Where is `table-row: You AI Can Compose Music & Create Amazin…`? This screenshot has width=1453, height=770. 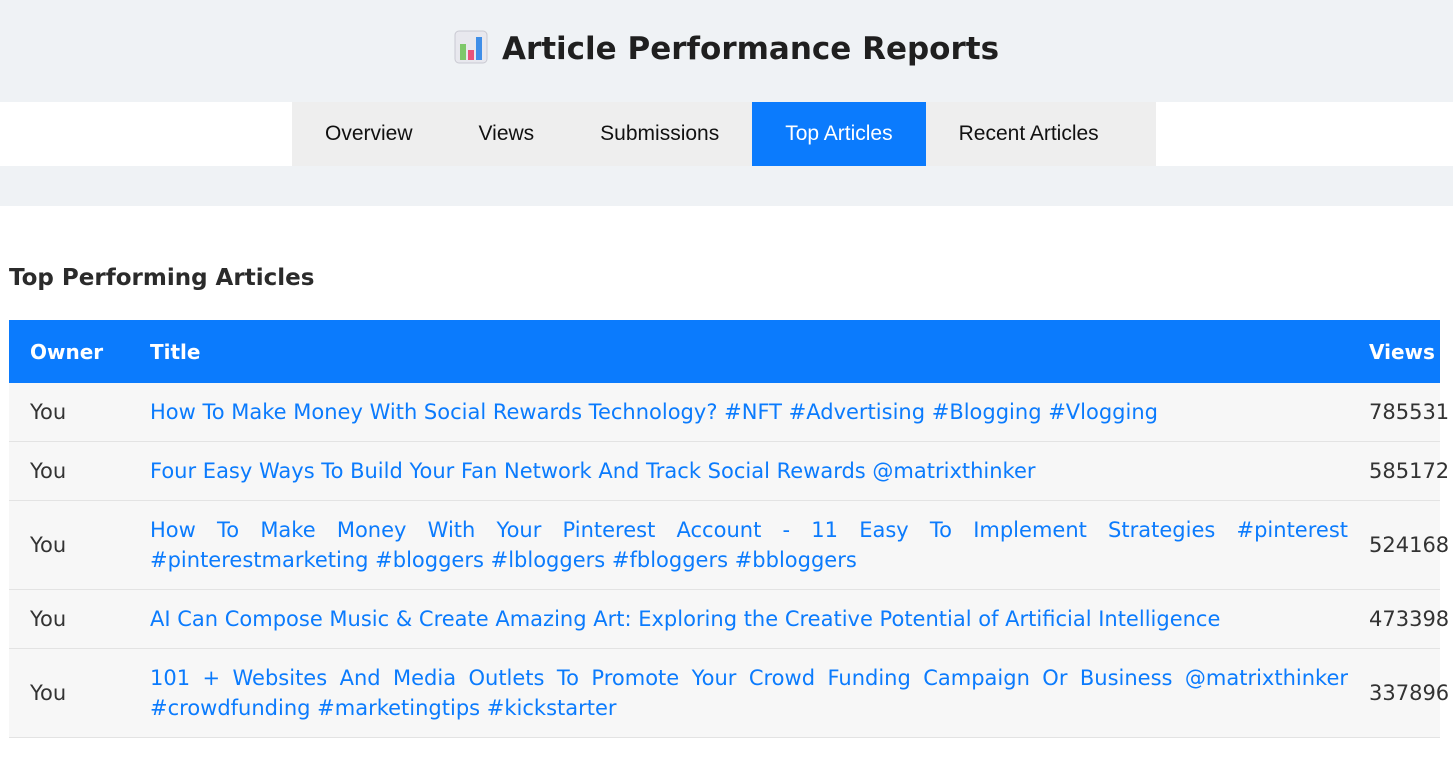
table-row: You AI Can Compose Music & Create Amazin… is located at coordinates (729, 619).